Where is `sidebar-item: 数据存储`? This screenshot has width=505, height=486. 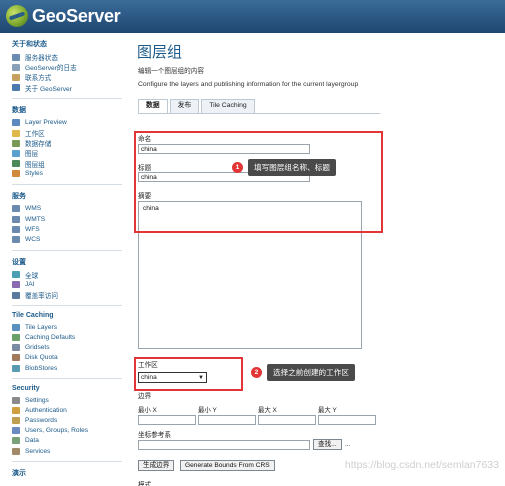
sidebar-item: 数据存储 is located at coordinates (71, 143).